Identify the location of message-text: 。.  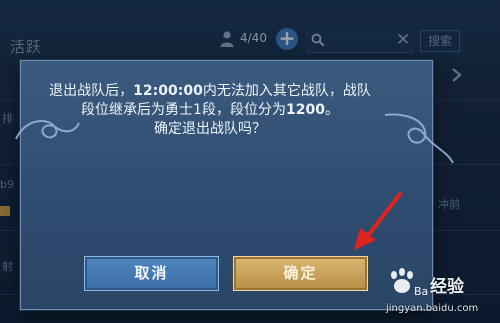
(331, 110).